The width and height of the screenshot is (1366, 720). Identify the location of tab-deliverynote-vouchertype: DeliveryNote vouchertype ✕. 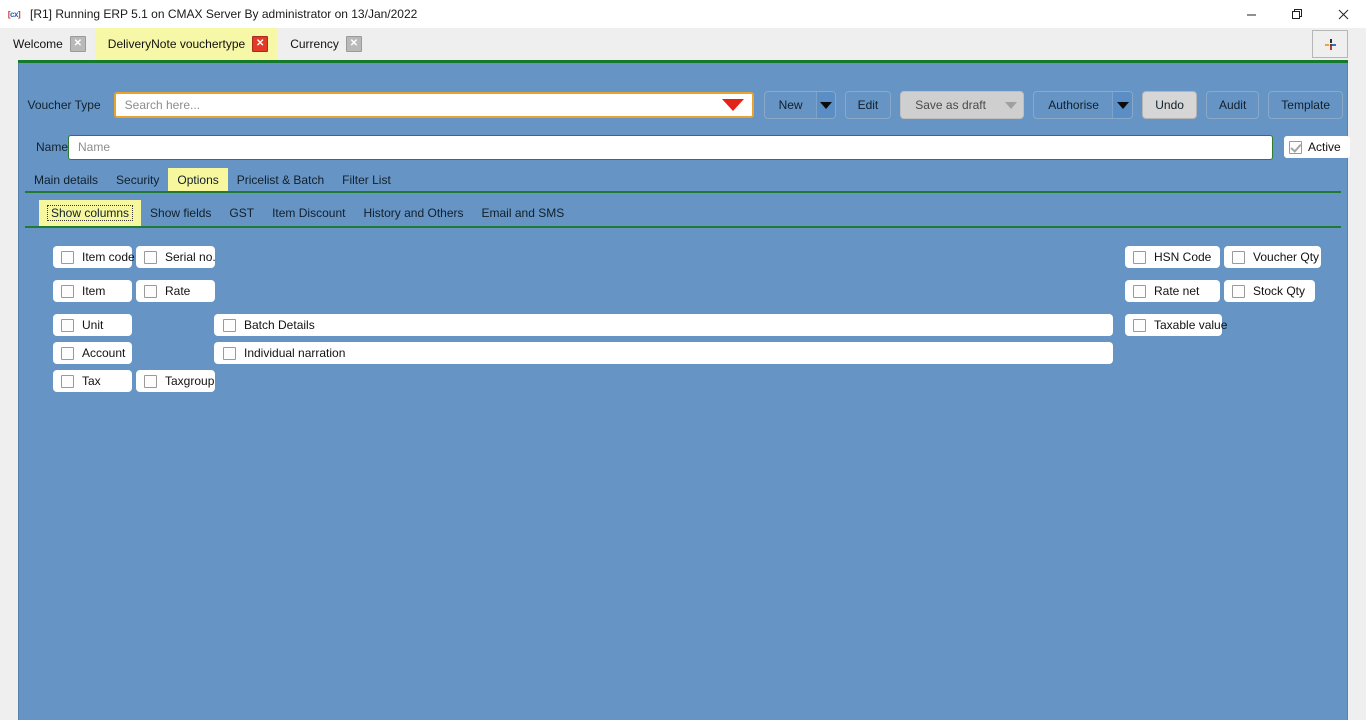
(186, 44).